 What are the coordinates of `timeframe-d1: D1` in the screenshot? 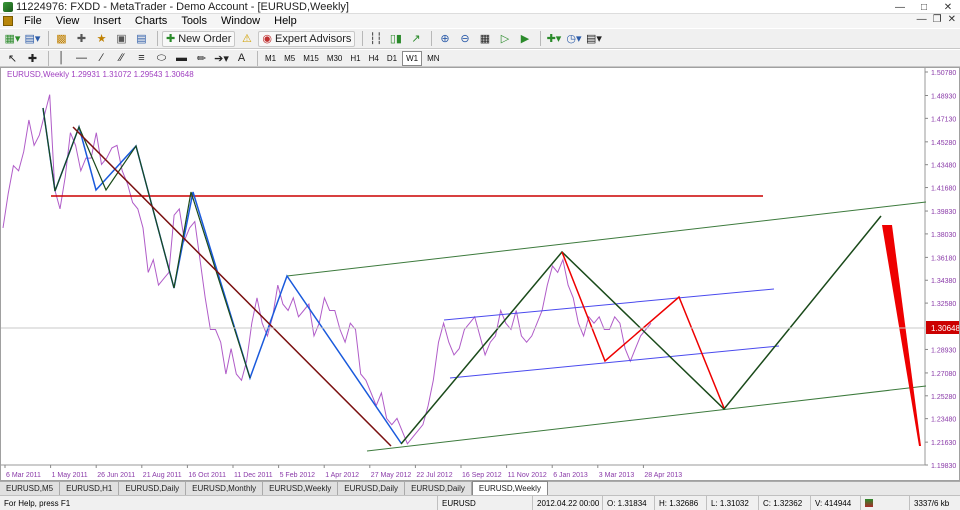 It's located at (392, 58).